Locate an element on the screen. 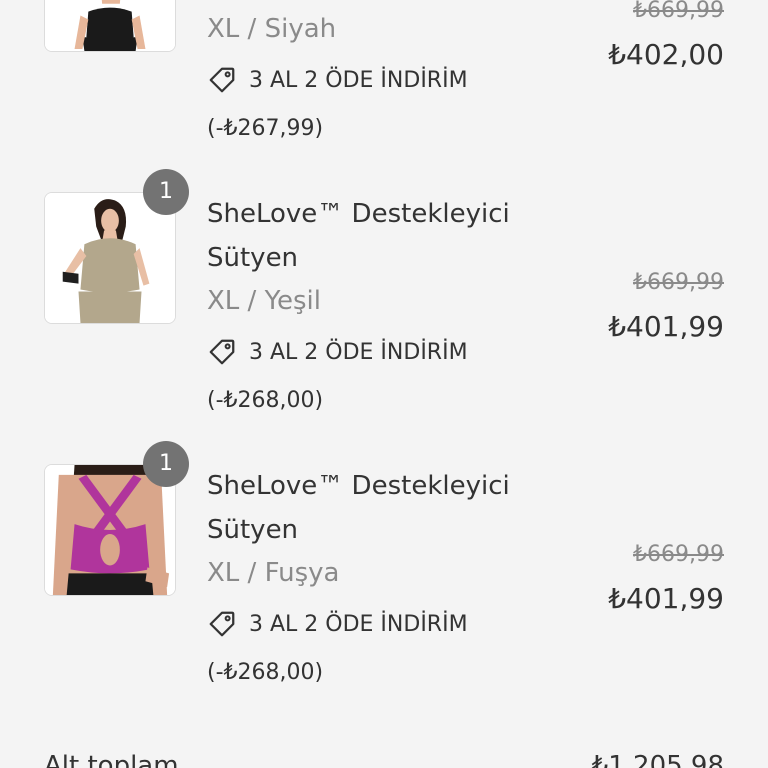 Image resolution: width=768 pixels, height=768 pixels. subtotal-label: Alt toplam is located at coordinates (111, 759).